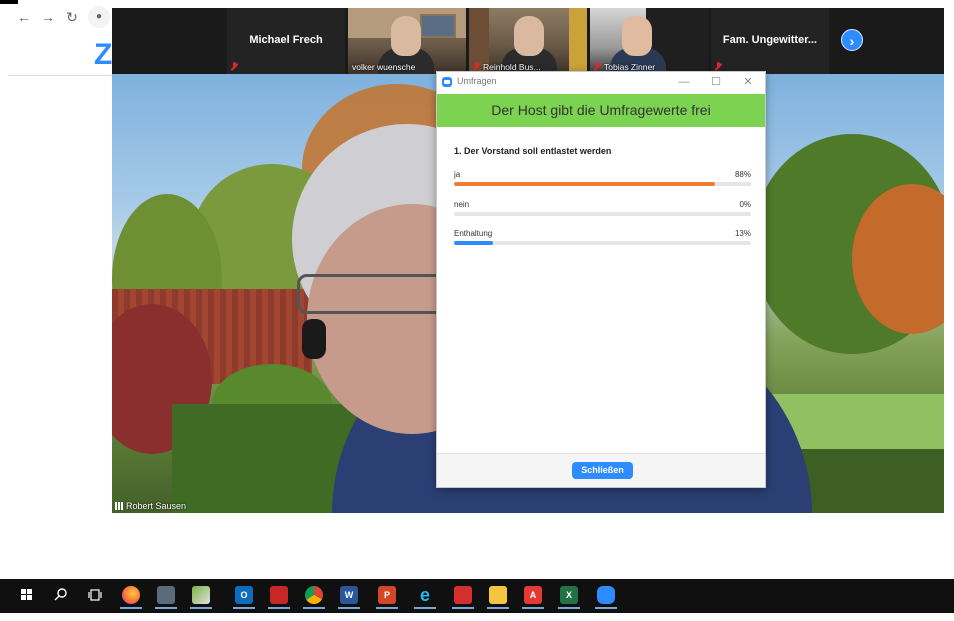 This screenshot has width=954, height=621. Describe the element at coordinates (533, 151) in the screenshot. I see `poll-question: 1. Der Vorstand soll entlastet werden` at that location.